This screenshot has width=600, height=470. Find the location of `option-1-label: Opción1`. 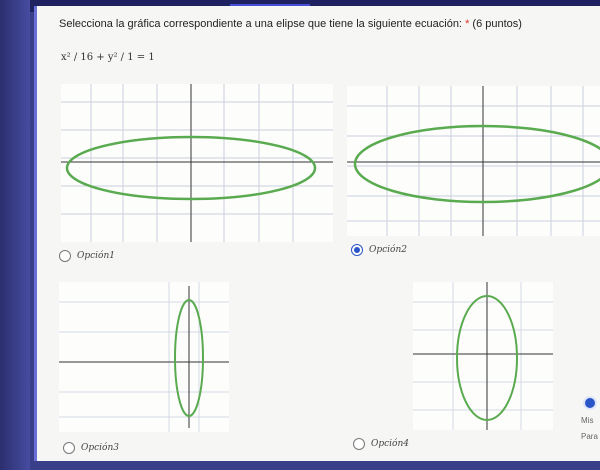

option-1-label: Opción1 is located at coordinates (96, 256).